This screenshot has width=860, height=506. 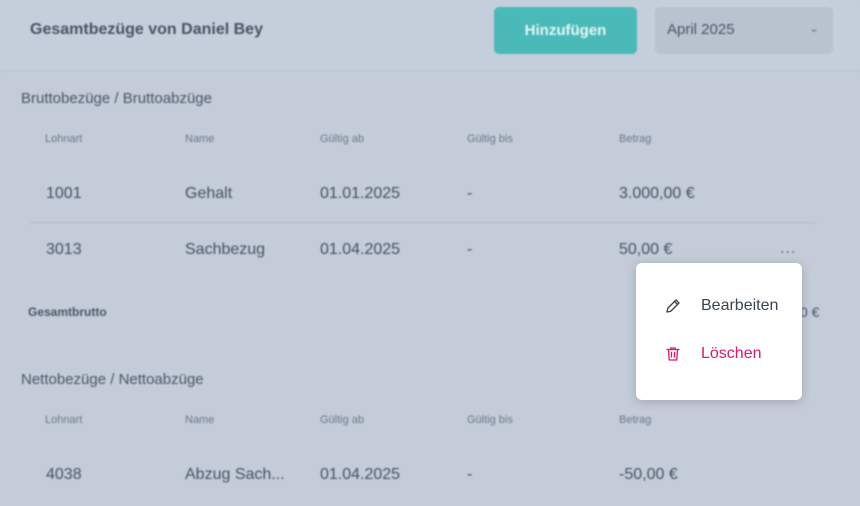 I want to click on page-title: Gesamtbezüge von Daniel Bey, so click(x=146, y=29).